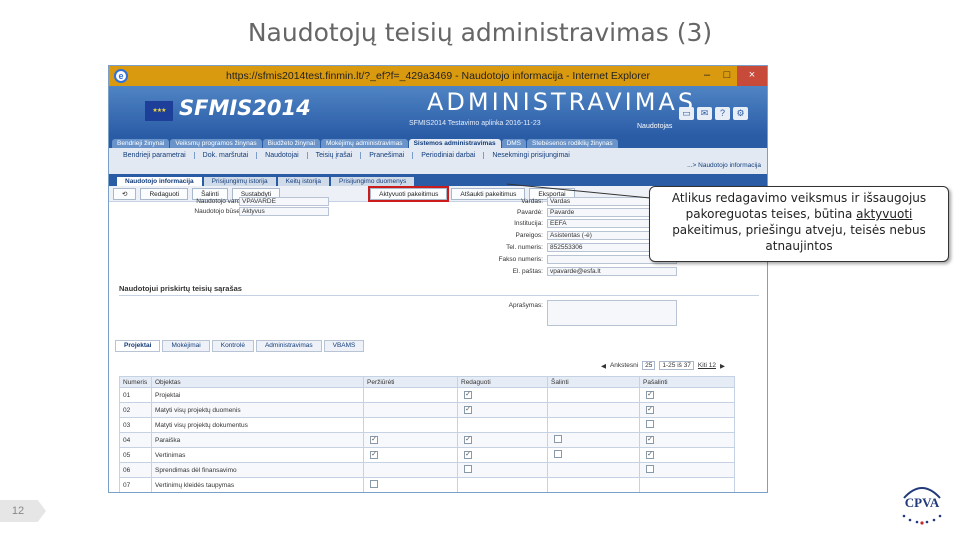 This screenshot has width=960, height=540. Describe the element at coordinates (884, 214) in the screenshot. I see `callout-text-emphasis: aktyvuoti` at that location.